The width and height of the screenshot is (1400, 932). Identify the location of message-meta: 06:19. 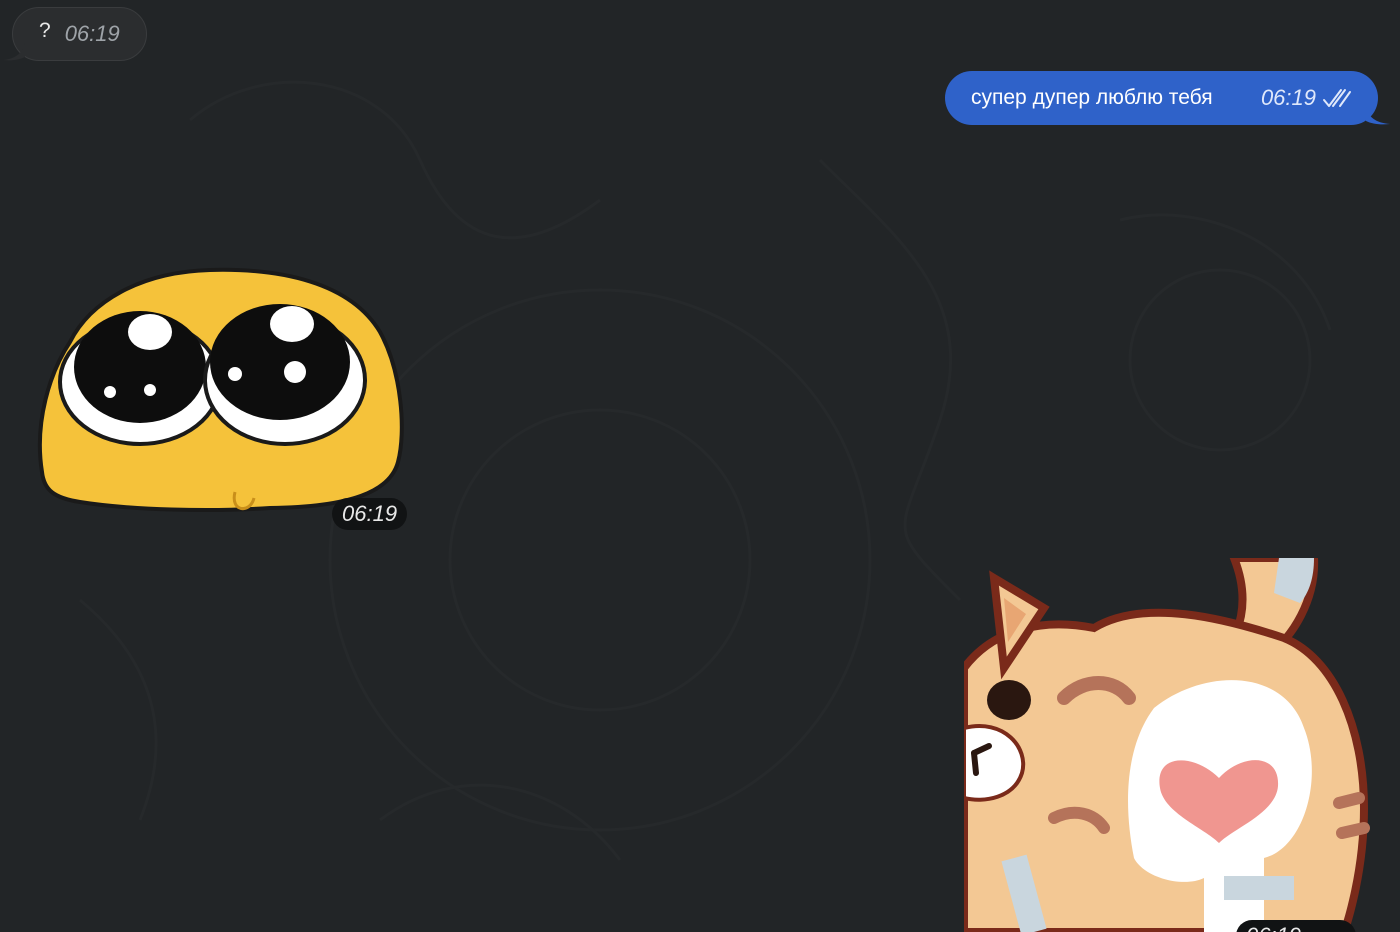
(1306, 98).